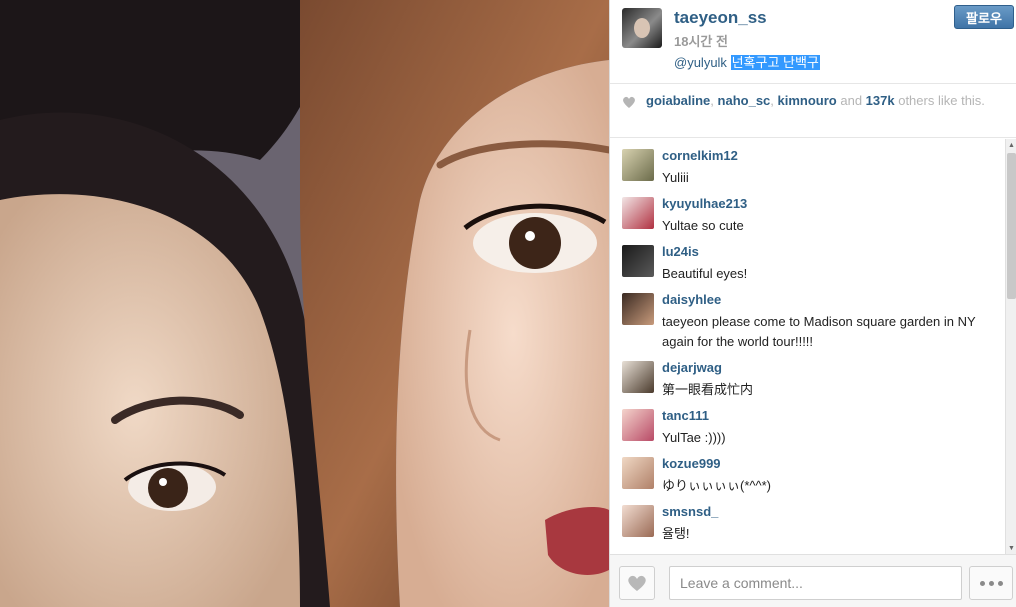  Describe the element at coordinates (704, 203) in the screenshot. I see `commenter-username: kyuyulhae213` at that location.